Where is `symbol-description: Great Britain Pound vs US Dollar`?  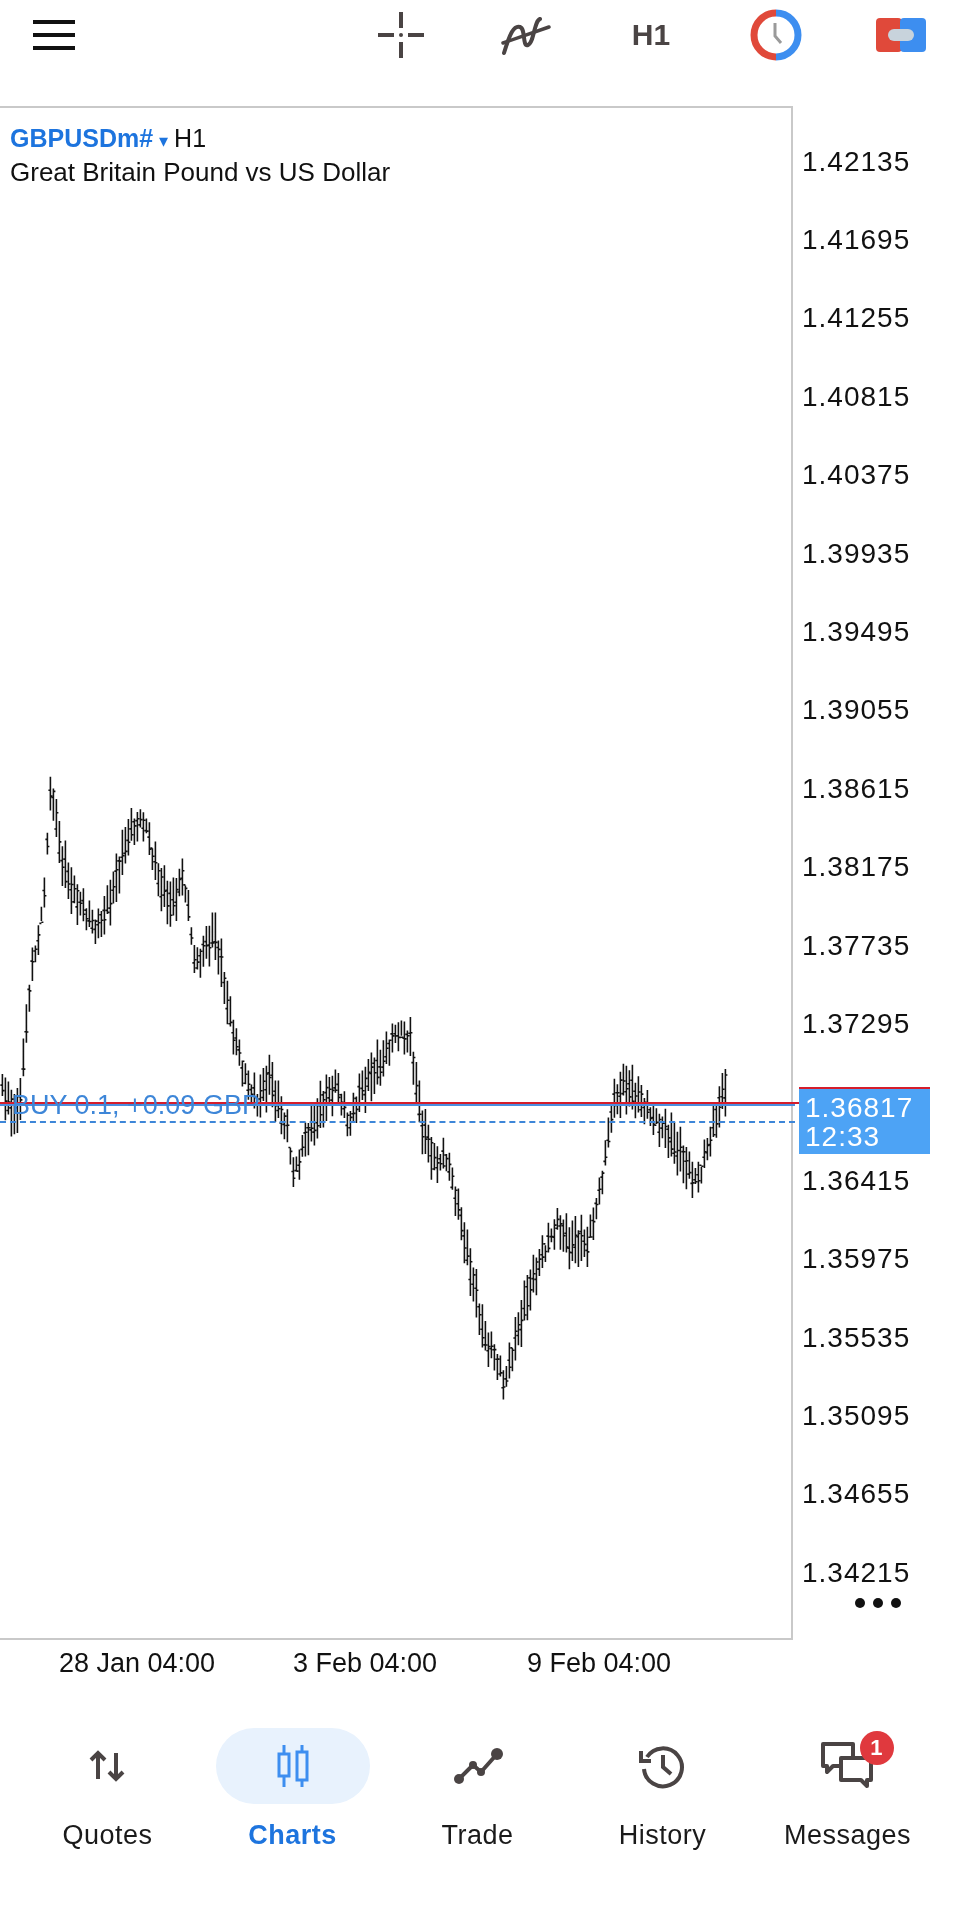
symbol-description: Great Britain Pound vs US Dollar is located at coordinates (200, 172).